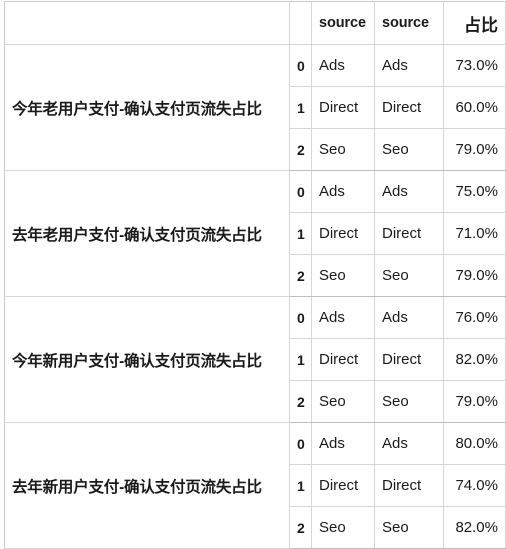  I want to click on header-index-blank, so click(300, 23).